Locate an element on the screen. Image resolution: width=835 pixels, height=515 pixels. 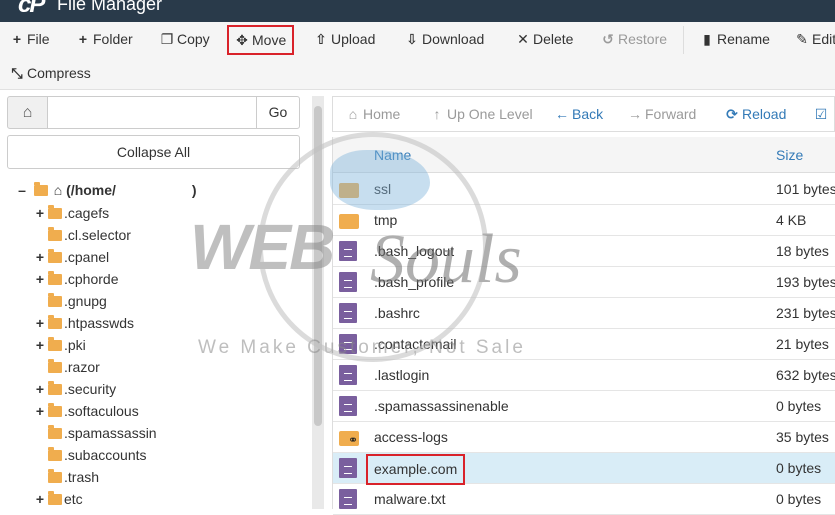
tree-item-label: .softaculous is located at coordinates (101, 411).